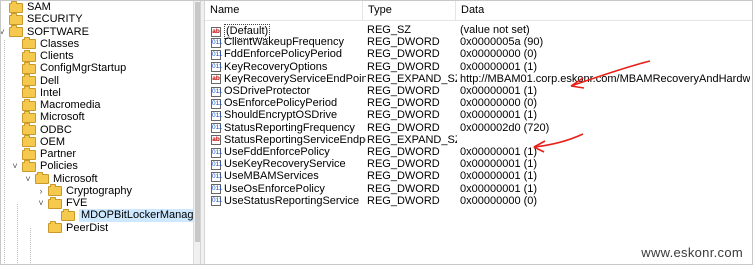 This screenshot has width=753, height=265. What do you see at coordinates (267, 91) in the screenshot?
I see `value-name: OSDriveProtector` at bounding box center [267, 91].